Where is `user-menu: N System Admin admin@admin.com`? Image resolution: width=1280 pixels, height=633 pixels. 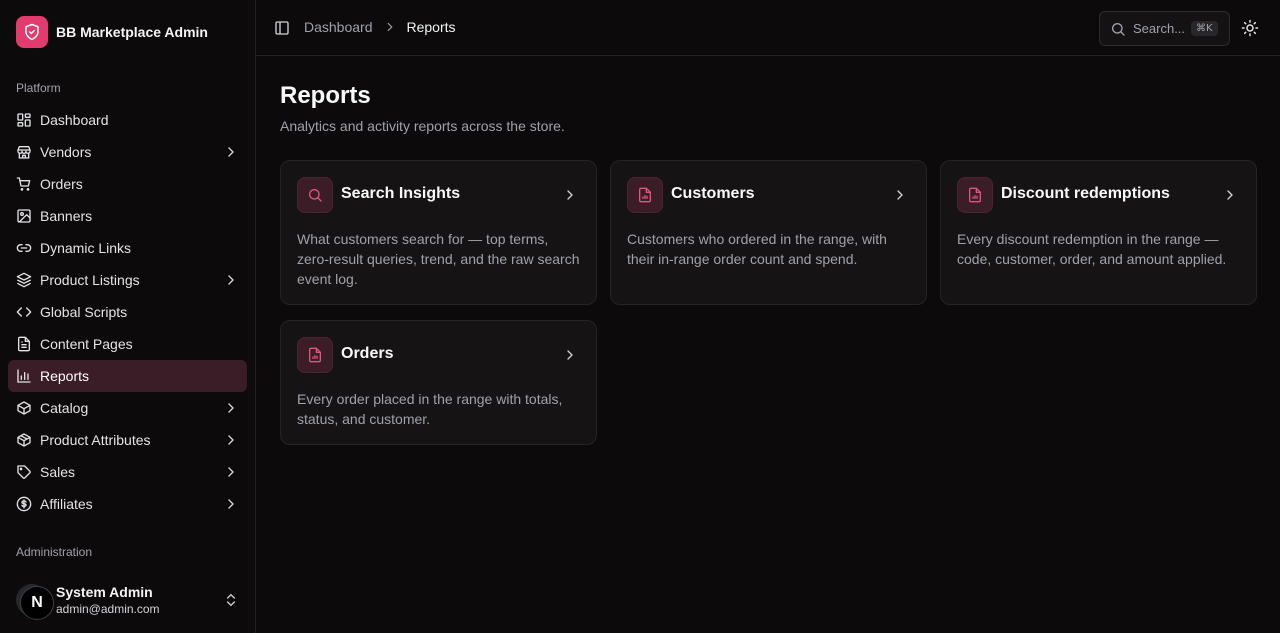 user-menu: N System Admin admin@admin.com is located at coordinates (132, 600).